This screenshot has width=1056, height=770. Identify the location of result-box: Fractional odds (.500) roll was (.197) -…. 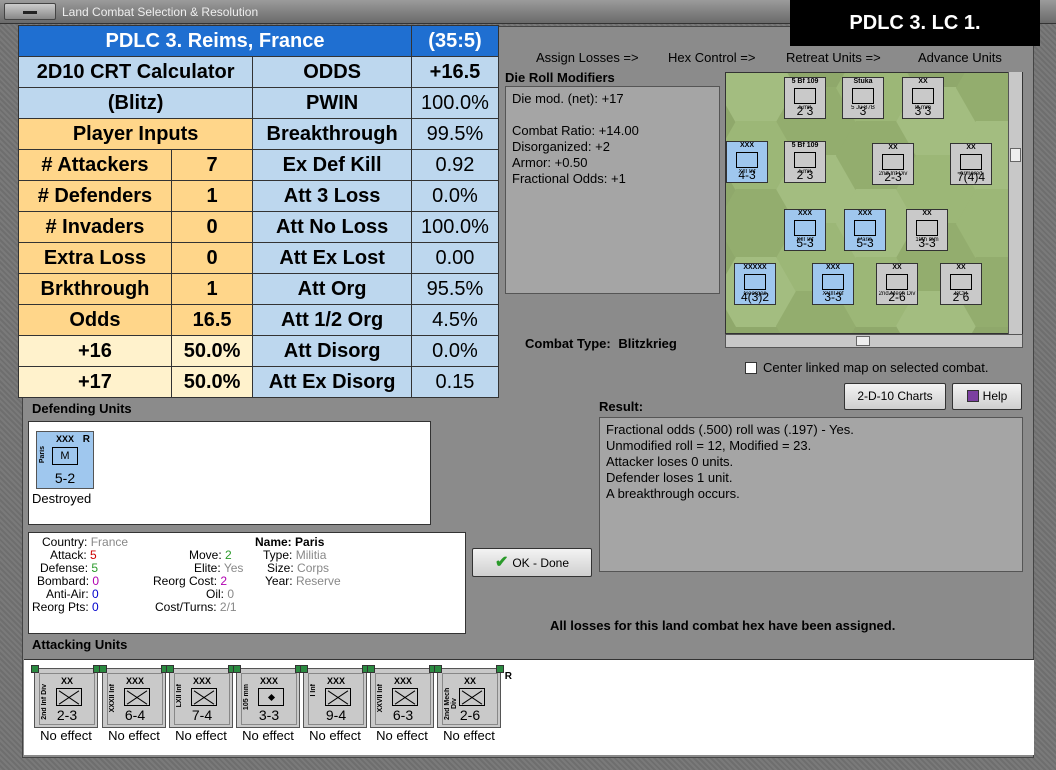
(811, 494).